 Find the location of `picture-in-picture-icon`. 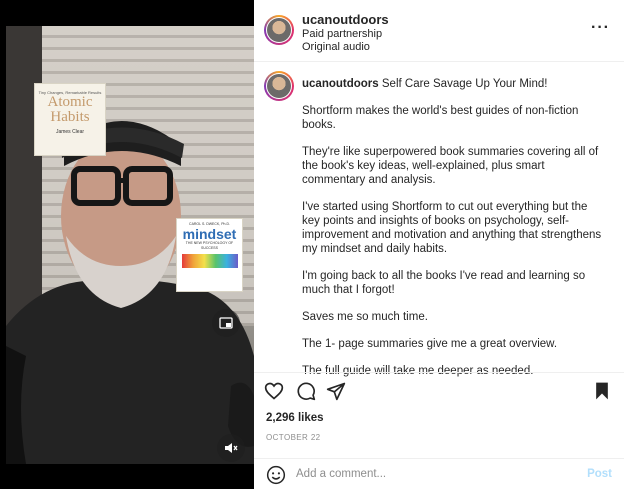

picture-in-picture-icon is located at coordinates (226, 323).